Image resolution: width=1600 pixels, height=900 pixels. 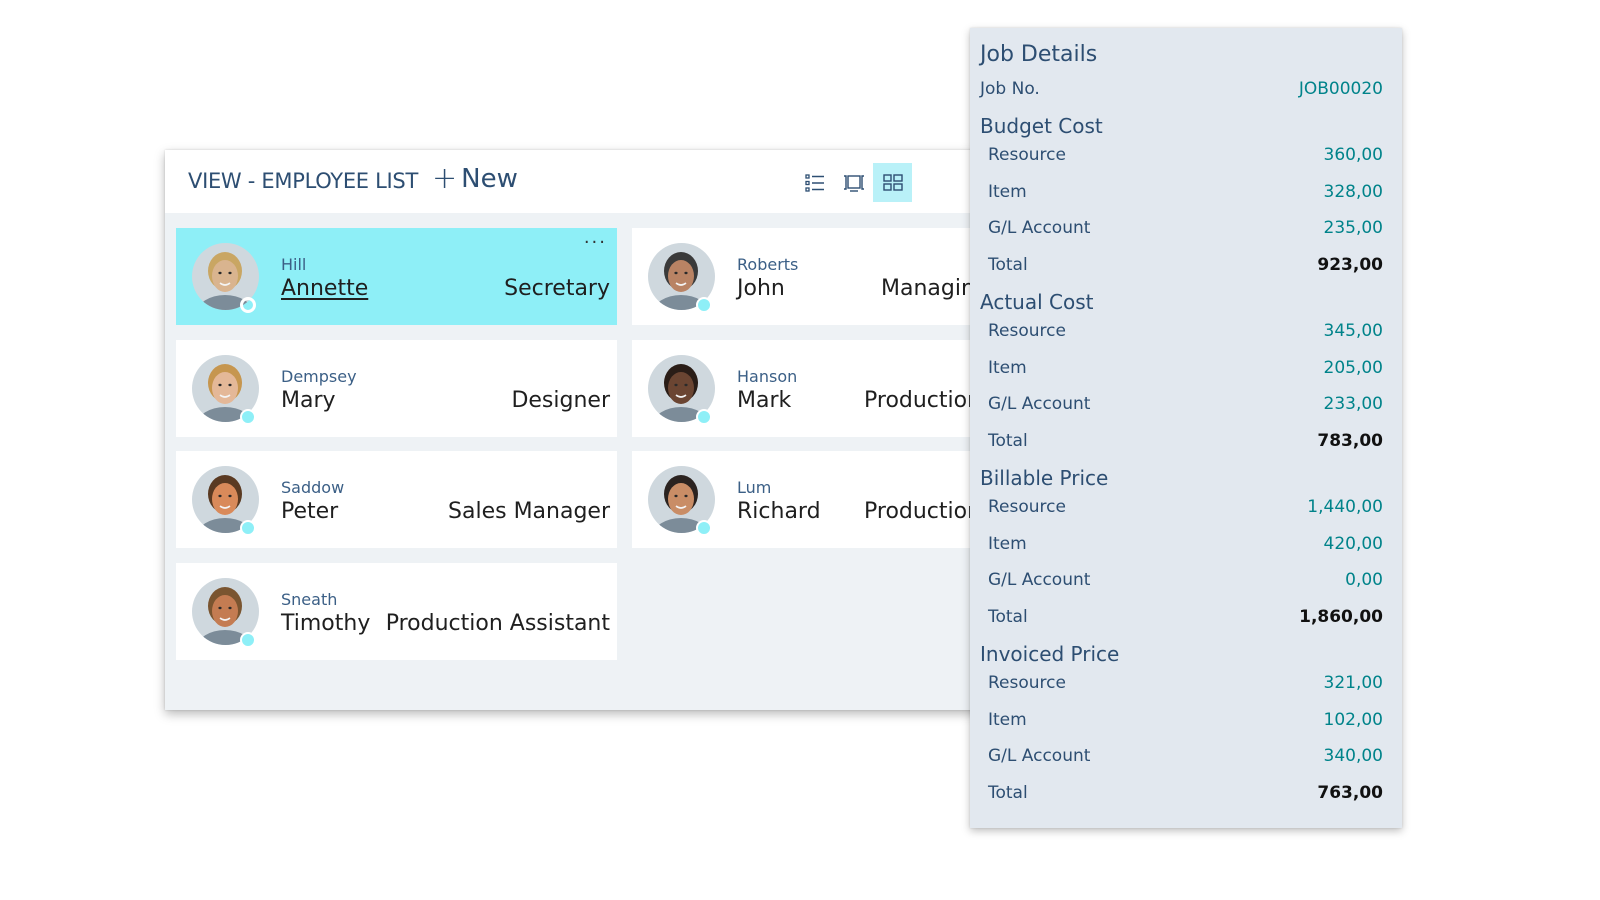 What do you see at coordinates (595, 242) in the screenshot?
I see `more-options-icon: ···` at bounding box center [595, 242].